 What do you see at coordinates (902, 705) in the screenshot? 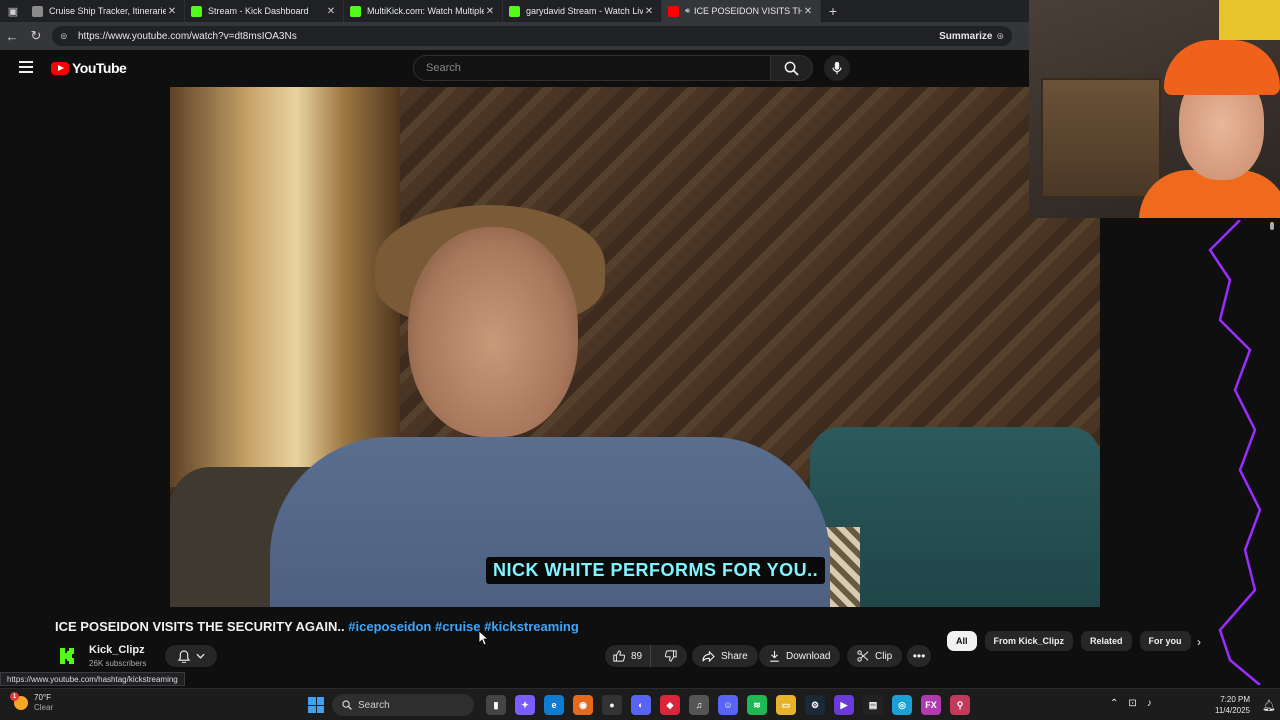
I see `capture-tool-icon: ◎` at bounding box center [902, 705].